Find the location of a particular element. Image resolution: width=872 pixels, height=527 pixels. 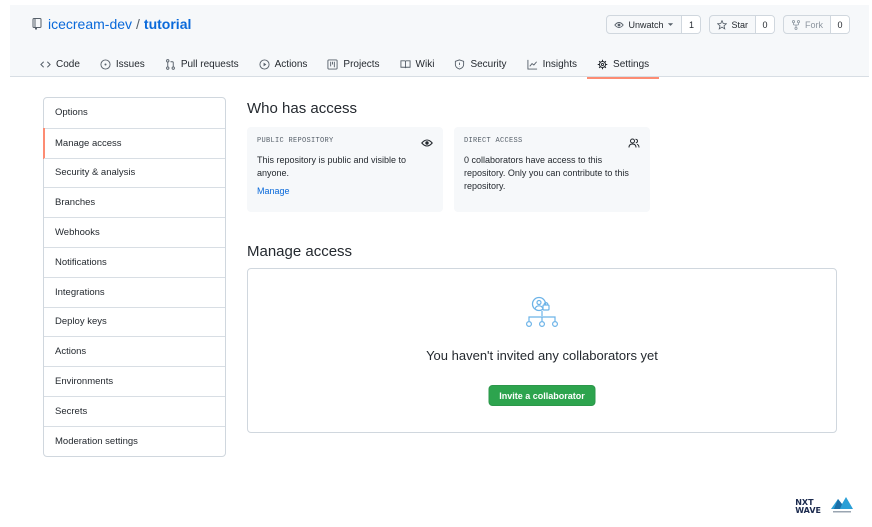

pull-request-icon is located at coordinates (170, 64).